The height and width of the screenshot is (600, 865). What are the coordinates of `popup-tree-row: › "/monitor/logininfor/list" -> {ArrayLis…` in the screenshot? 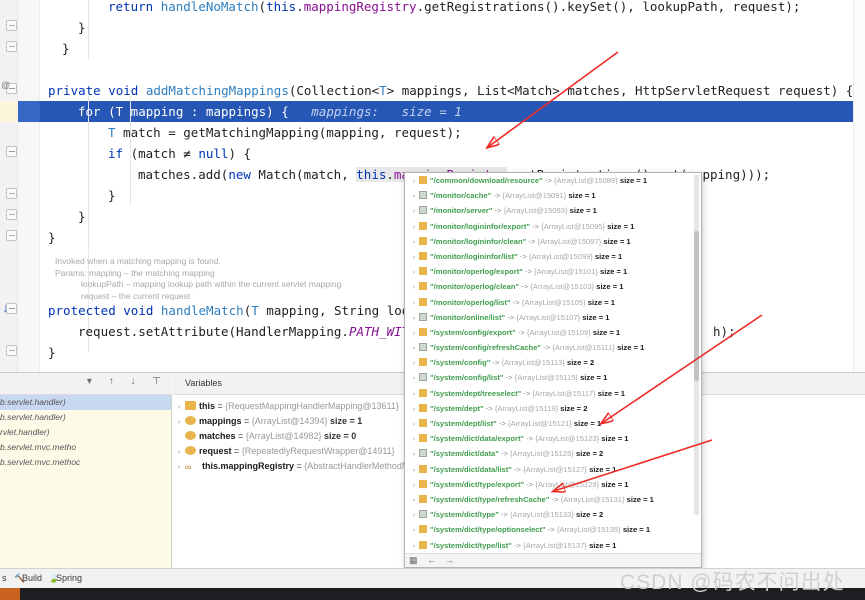 It's located at (553, 256).